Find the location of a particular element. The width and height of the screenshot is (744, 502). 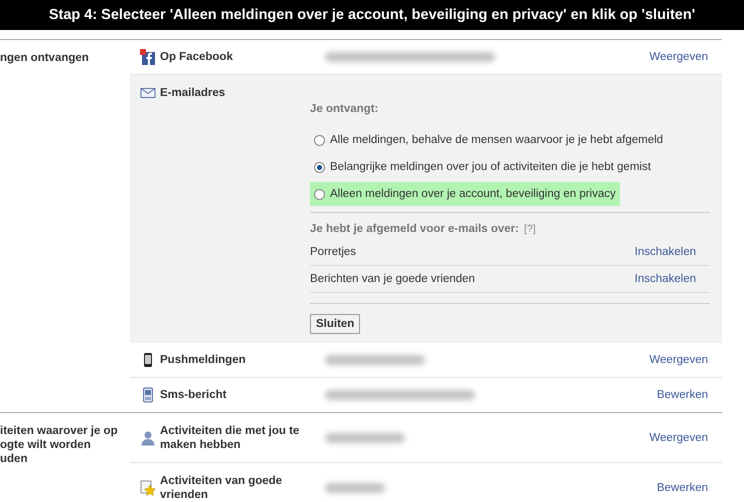

channel-label: Op Facebook is located at coordinates (197, 57).